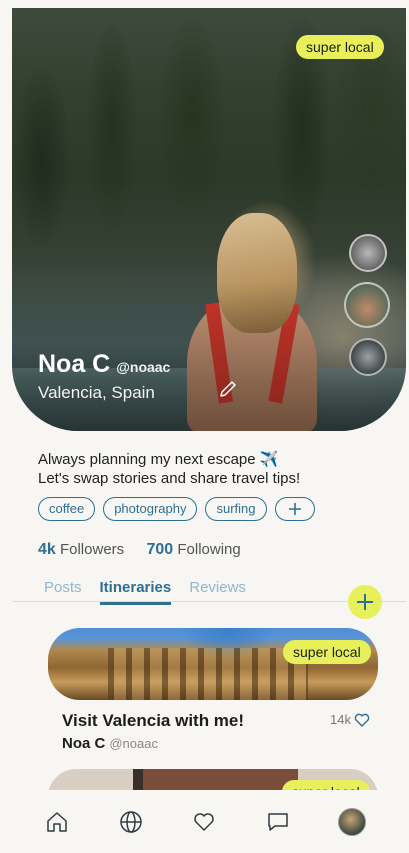 The image size is (409, 853). I want to click on itinerary-author-name: Noa C, so click(84, 743).